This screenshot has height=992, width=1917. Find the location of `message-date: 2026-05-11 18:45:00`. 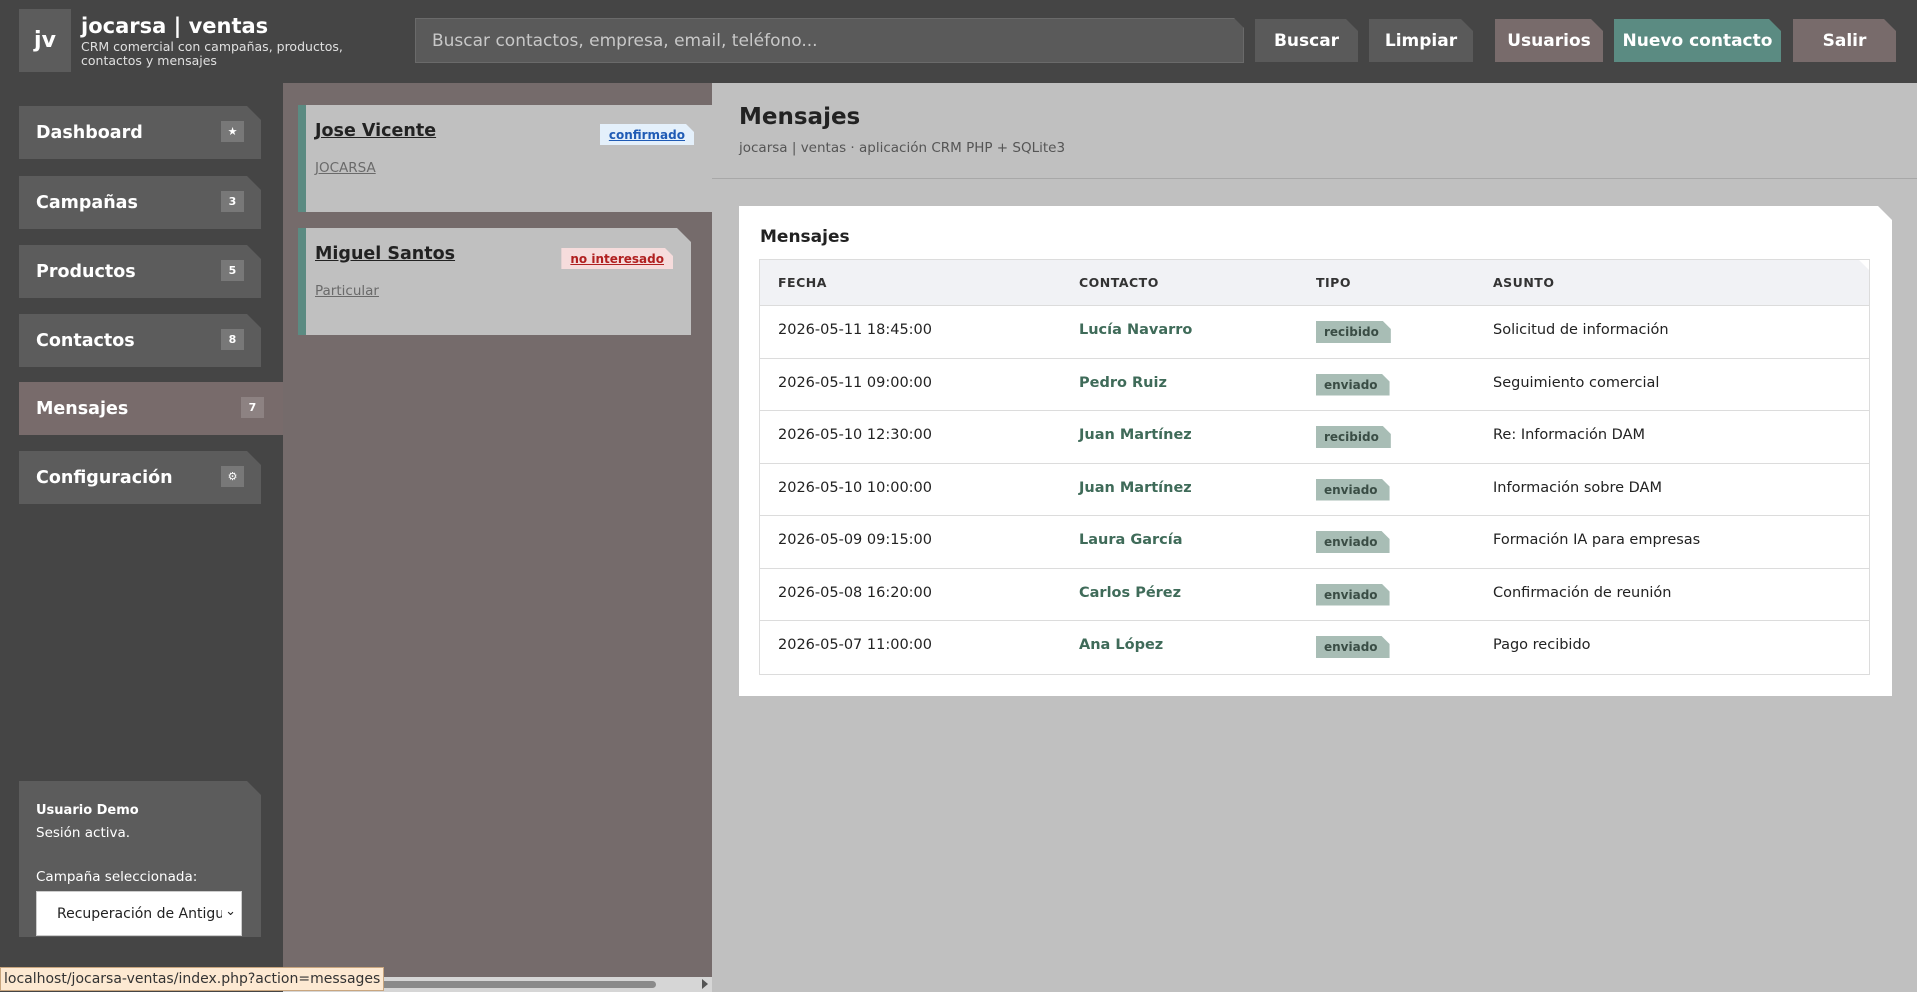

message-date: 2026-05-11 18:45:00 is located at coordinates (855, 330).